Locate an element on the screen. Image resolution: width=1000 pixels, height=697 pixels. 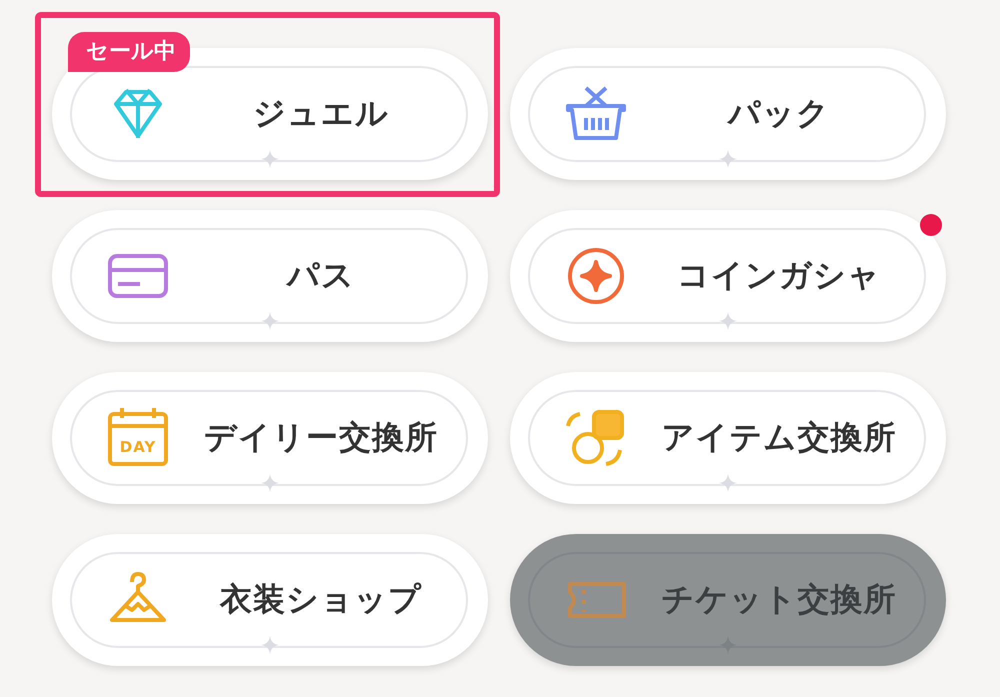
shop-menu-button: アイテム交換所 is located at coordinates (728, 438).